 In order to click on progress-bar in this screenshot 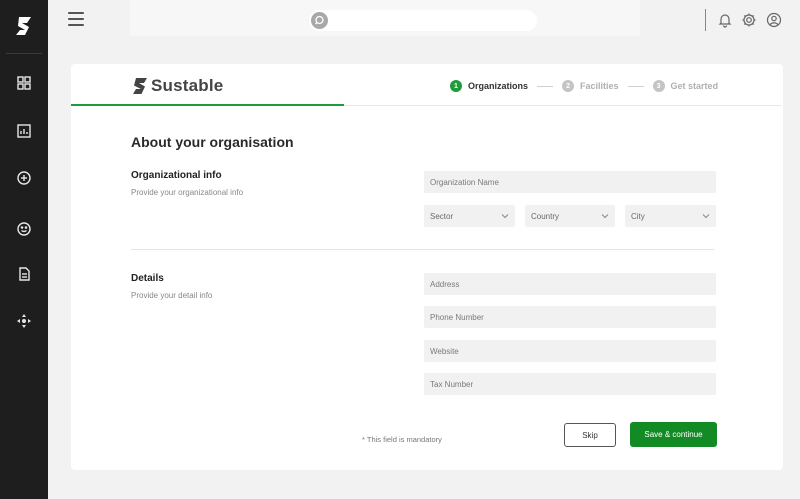, I will do `click(207, 105)`.